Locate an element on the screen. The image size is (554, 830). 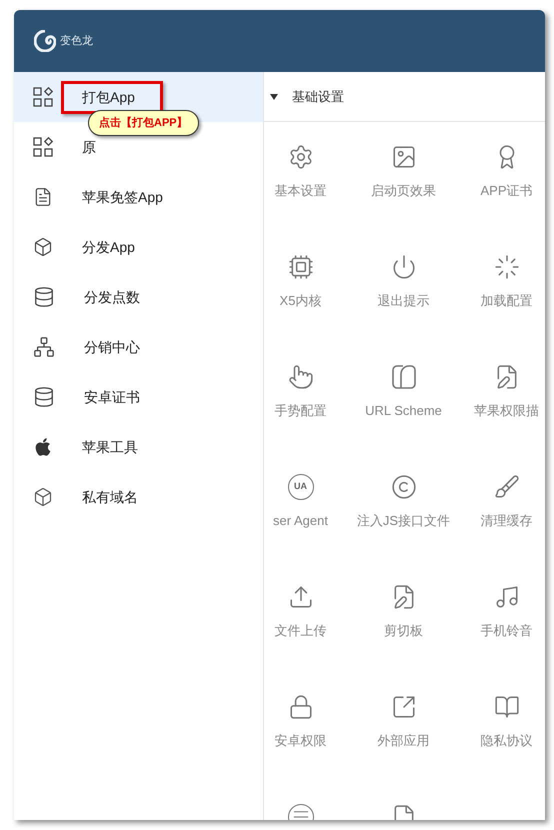
brand-name: 变色龙 is located at coordinates (76, 41).